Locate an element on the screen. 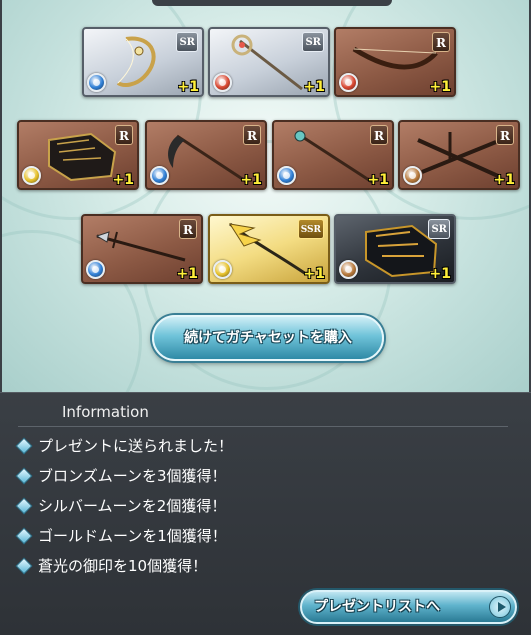 This screenshot has height=635, width=531. top-frame-edge is located at coordinates (272, 3).